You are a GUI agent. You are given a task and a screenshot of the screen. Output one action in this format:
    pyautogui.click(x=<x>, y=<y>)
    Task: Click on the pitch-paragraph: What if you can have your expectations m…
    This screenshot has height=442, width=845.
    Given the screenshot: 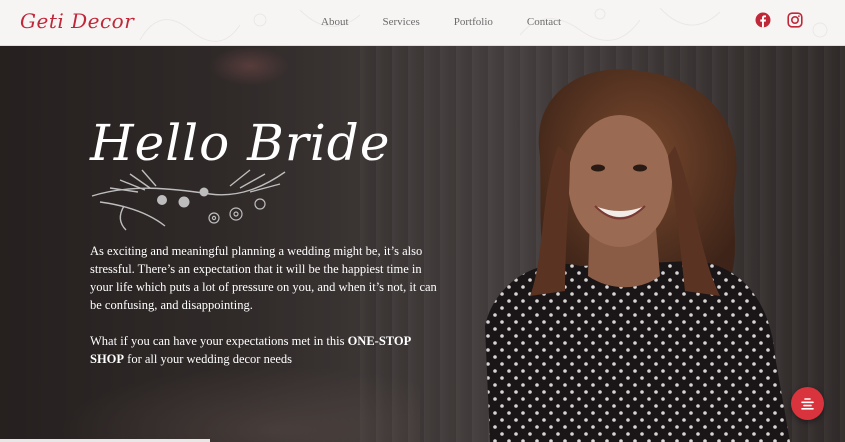 What is the action you would take?
    pyautogui.click(x=265, y=350)
    